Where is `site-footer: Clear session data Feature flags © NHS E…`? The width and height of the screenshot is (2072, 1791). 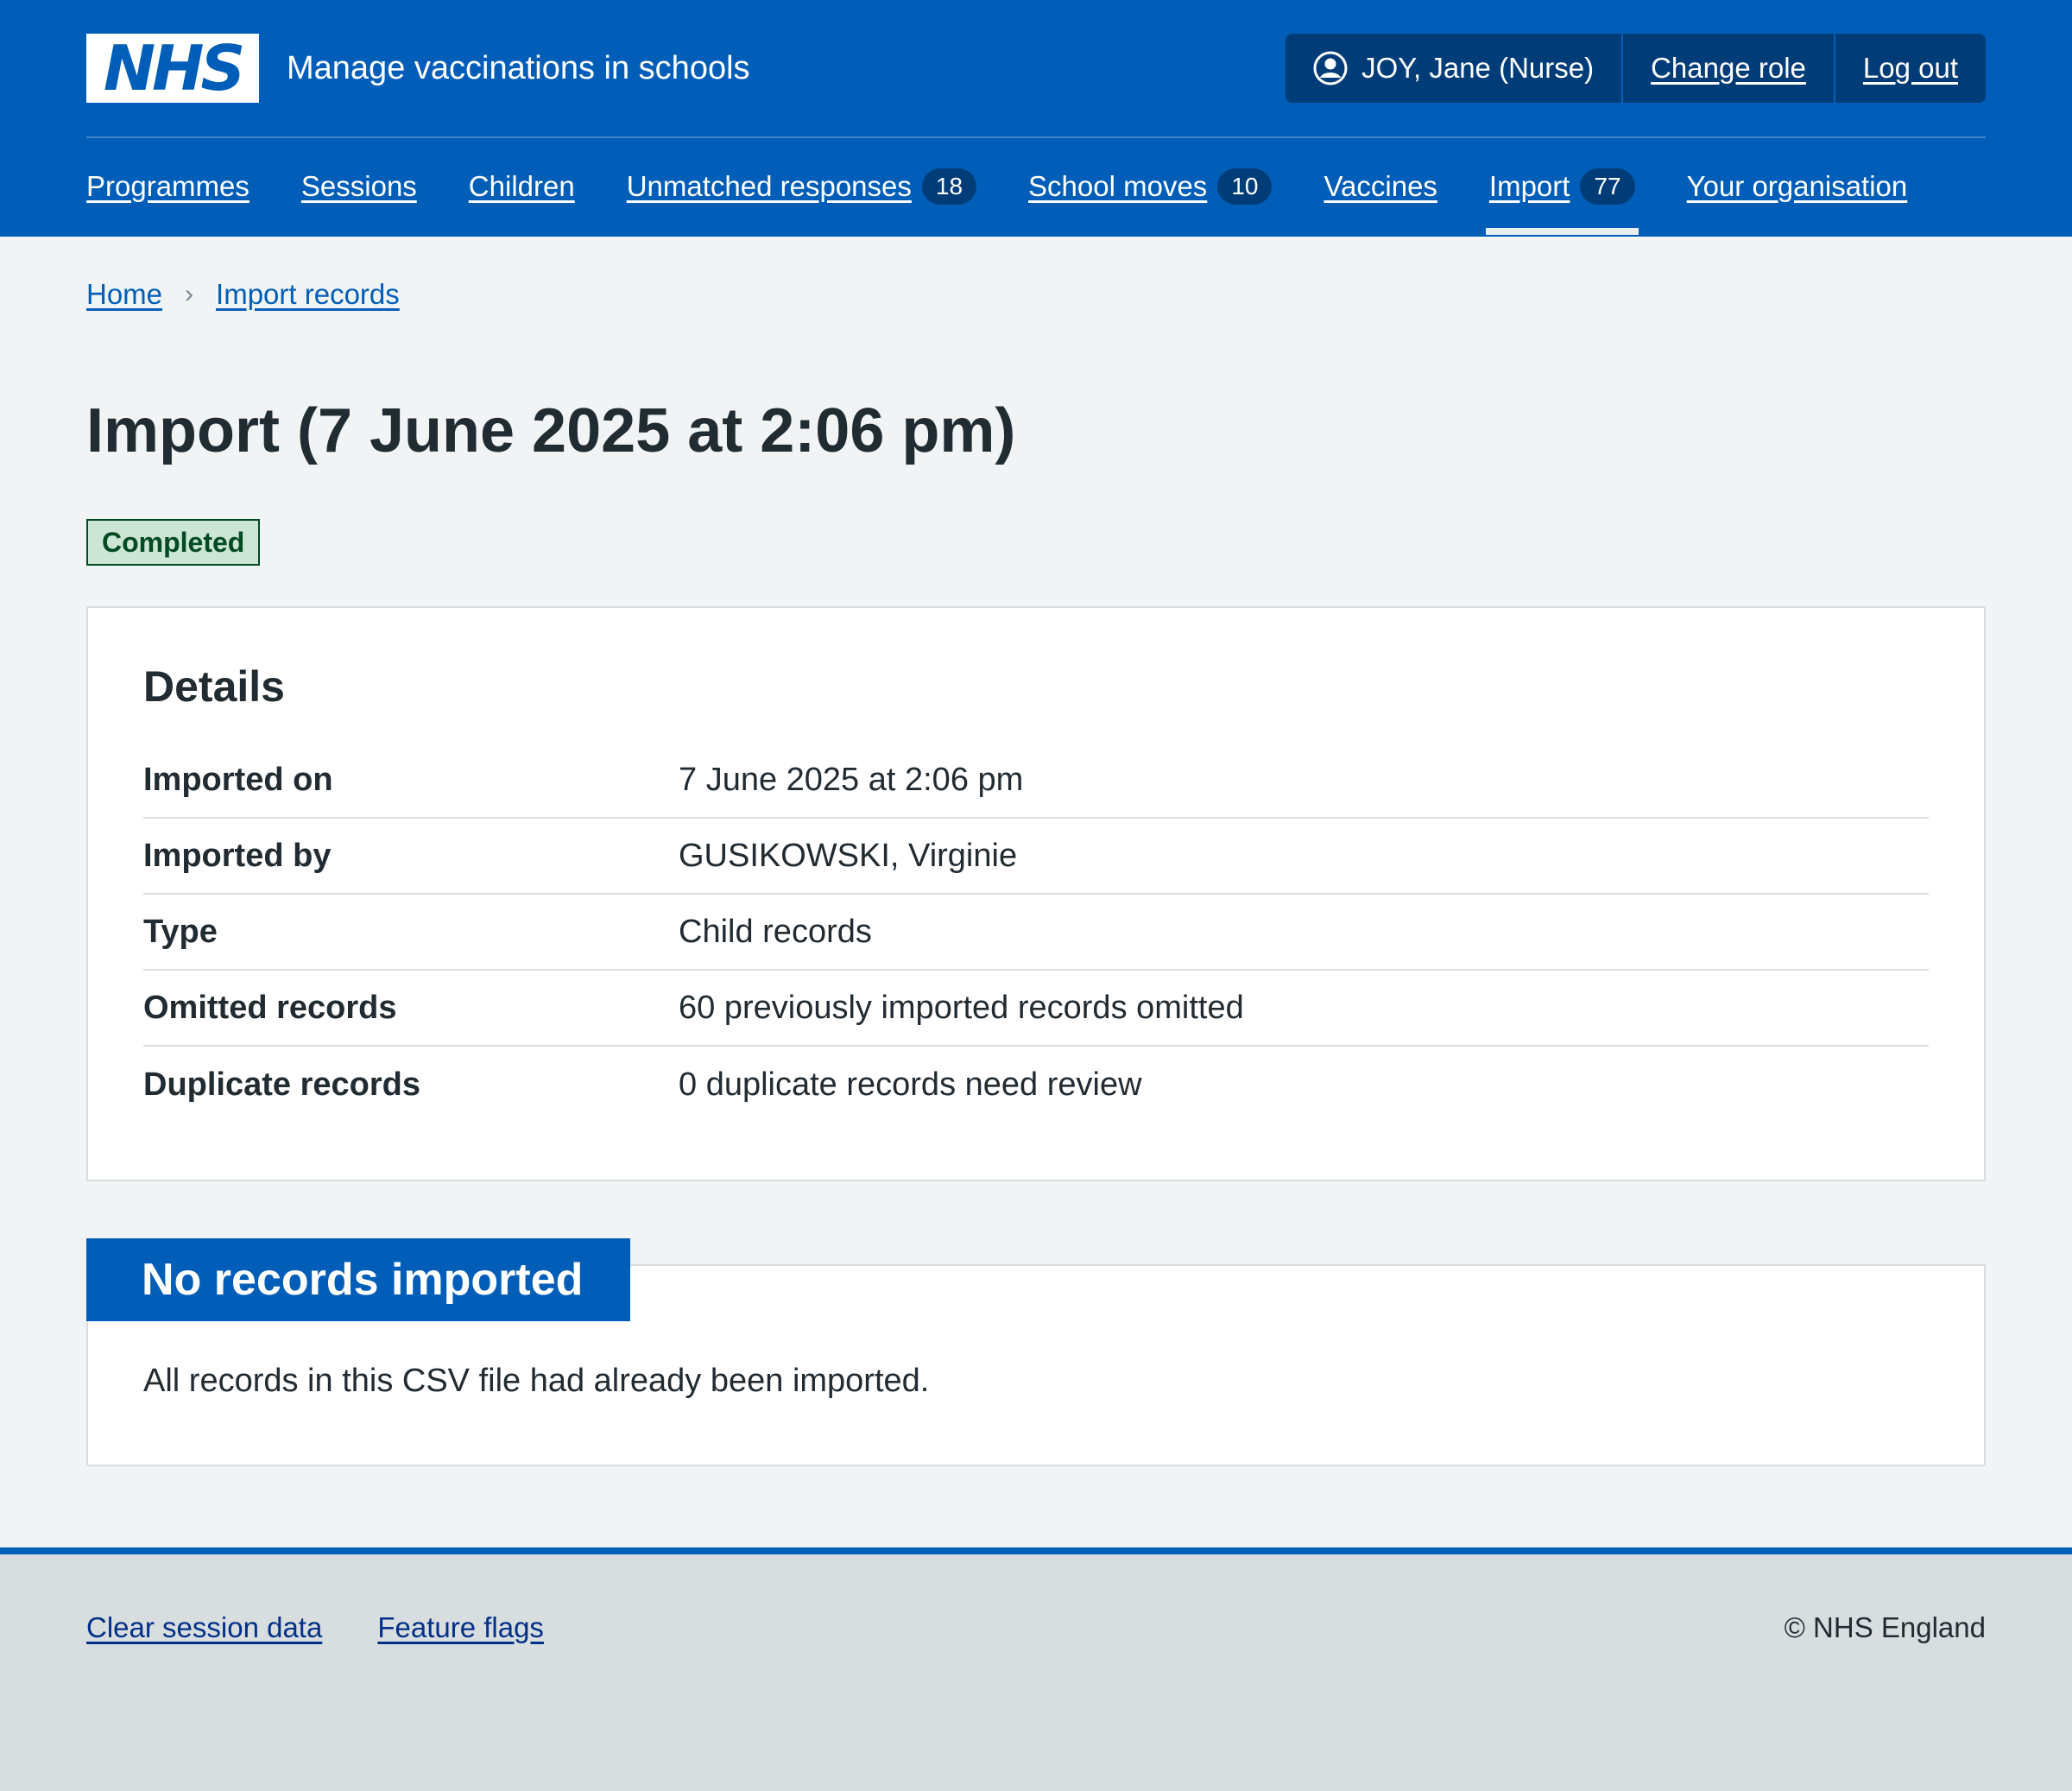 site-footer: Clear session data Feature flags © NHS E… is located at coordinates (1036, 1669).